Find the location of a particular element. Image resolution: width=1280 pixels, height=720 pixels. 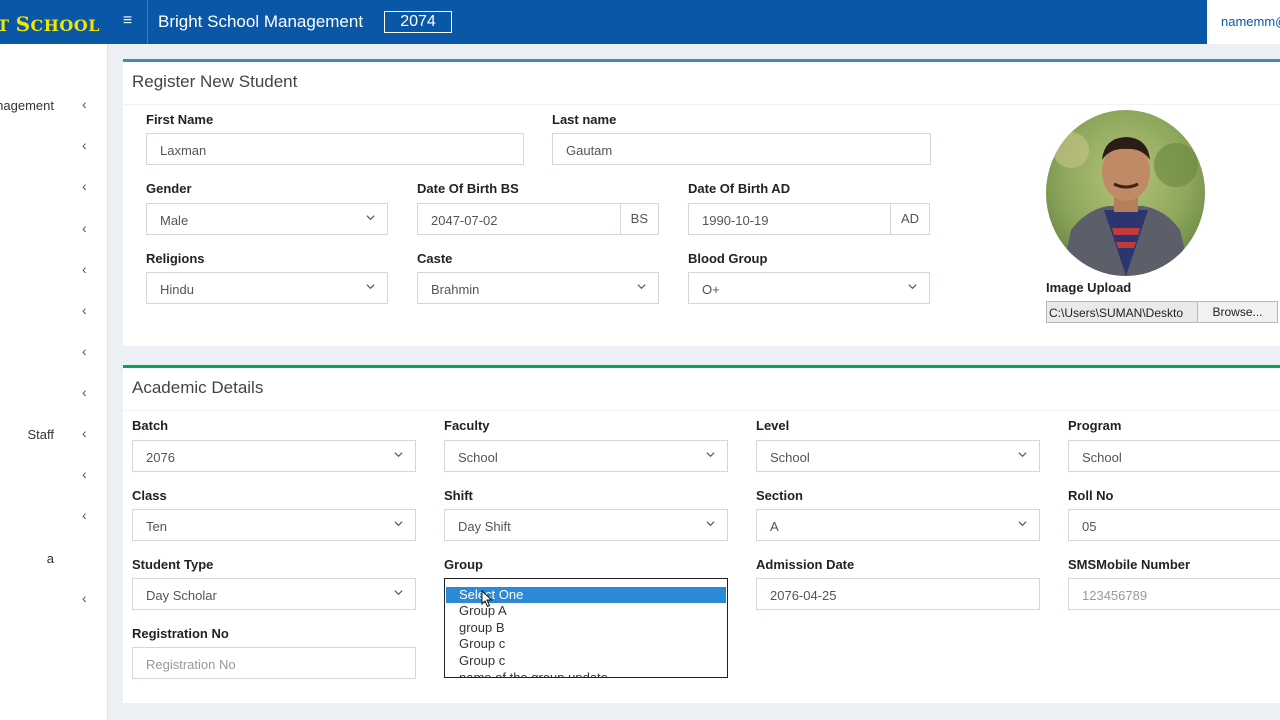

sms-mobile-label: SMSMobile Number is located at coordinates (1129, 564).